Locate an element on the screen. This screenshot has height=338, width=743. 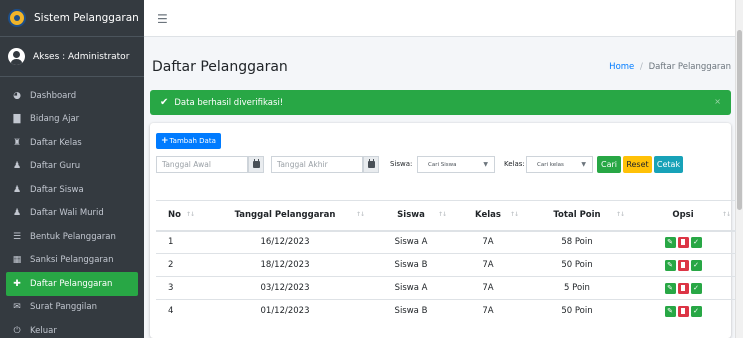
plus-icon: ✚ is located at coordinates (17, 283).